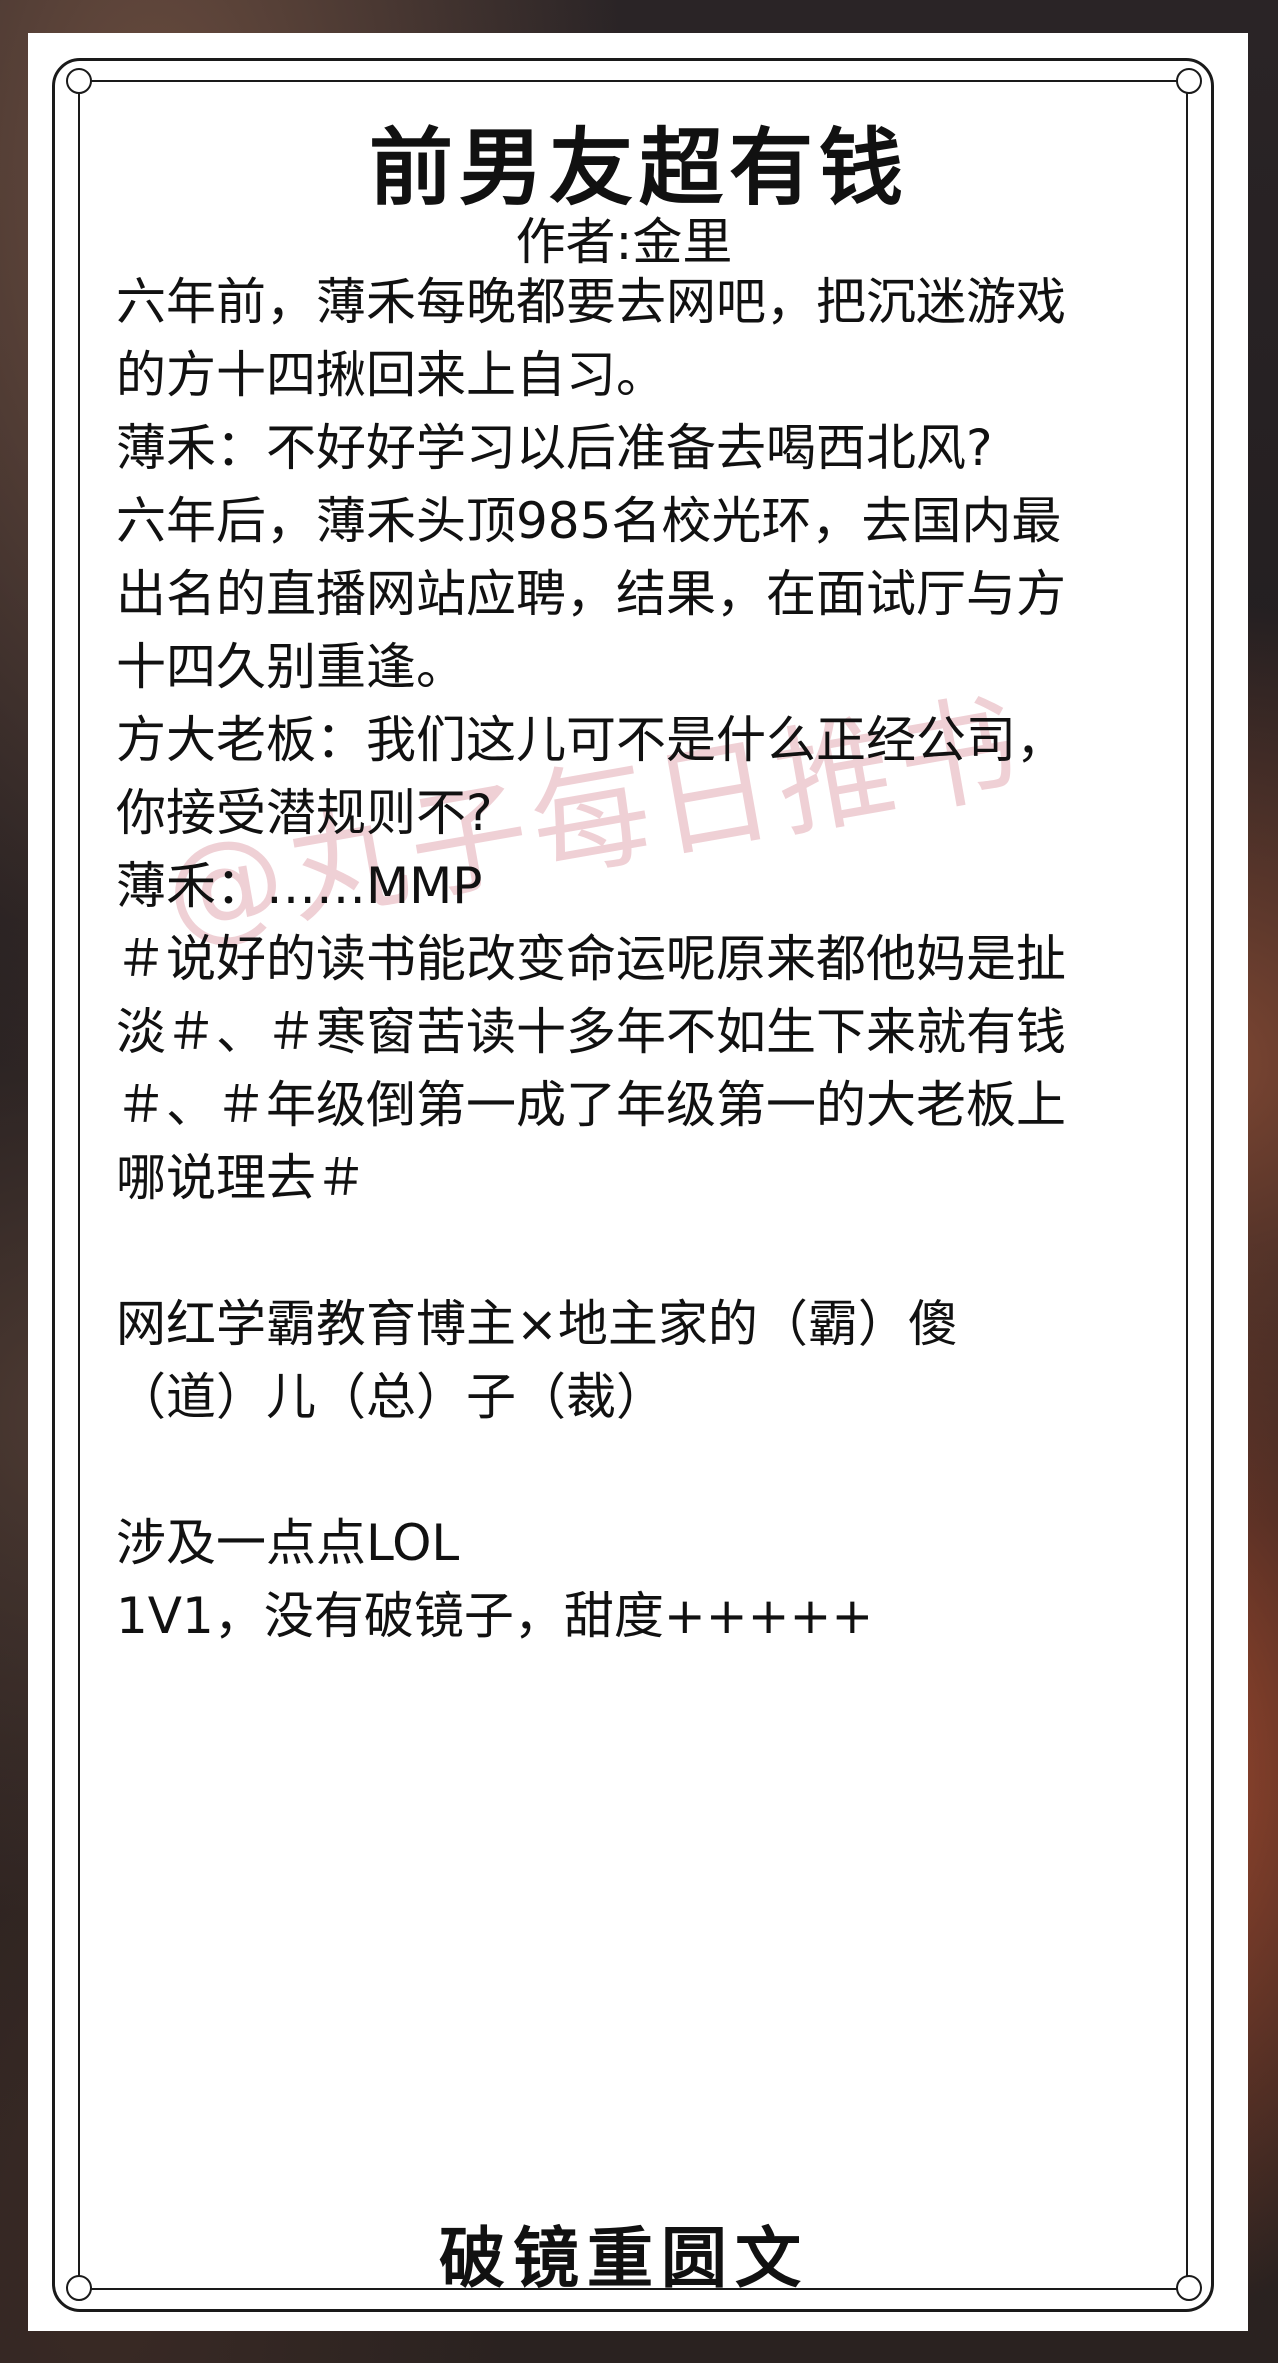 The height and width of the screenshot is (2363, 1278). Describe the element at coordinates (495, 1616) in the screenshot. I see `synopsis-line: 1V1，没有破镜子，甜度+++++` at that location.